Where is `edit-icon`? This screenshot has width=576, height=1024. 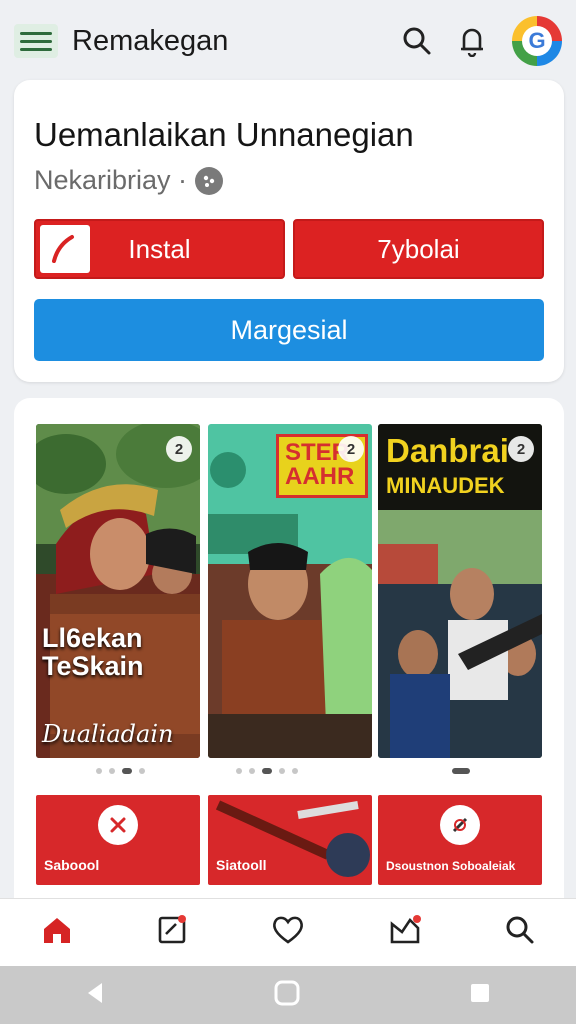 edit-icon is located at coordinates (172, 932).